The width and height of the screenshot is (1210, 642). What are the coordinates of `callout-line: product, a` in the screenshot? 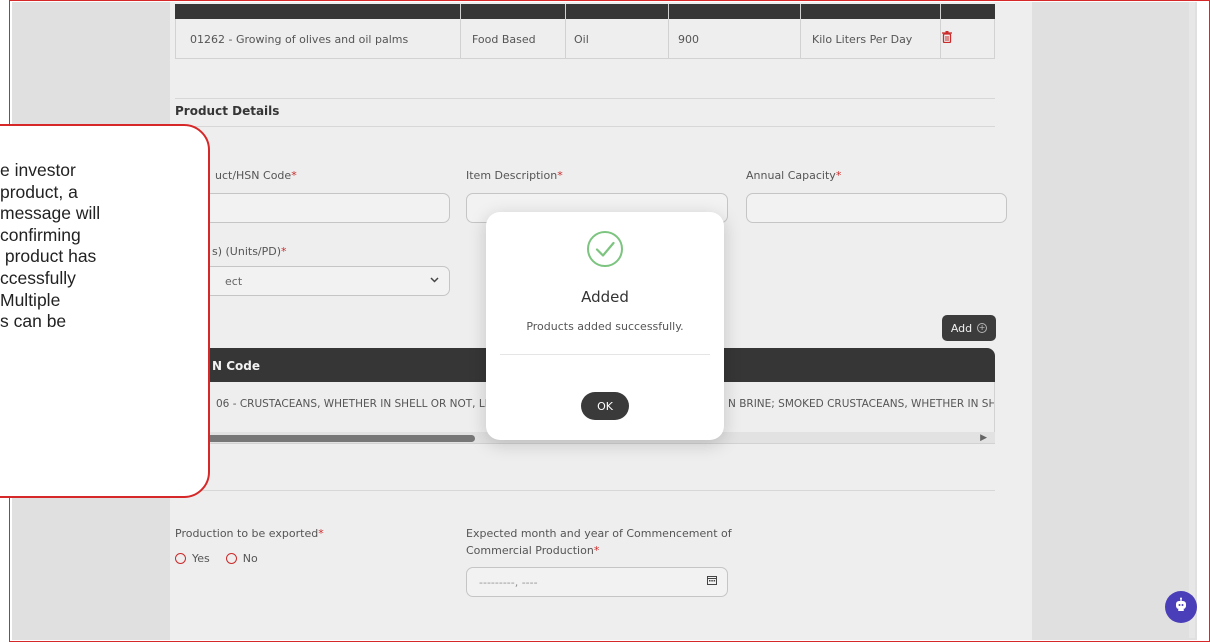 It's located at (39, 191).